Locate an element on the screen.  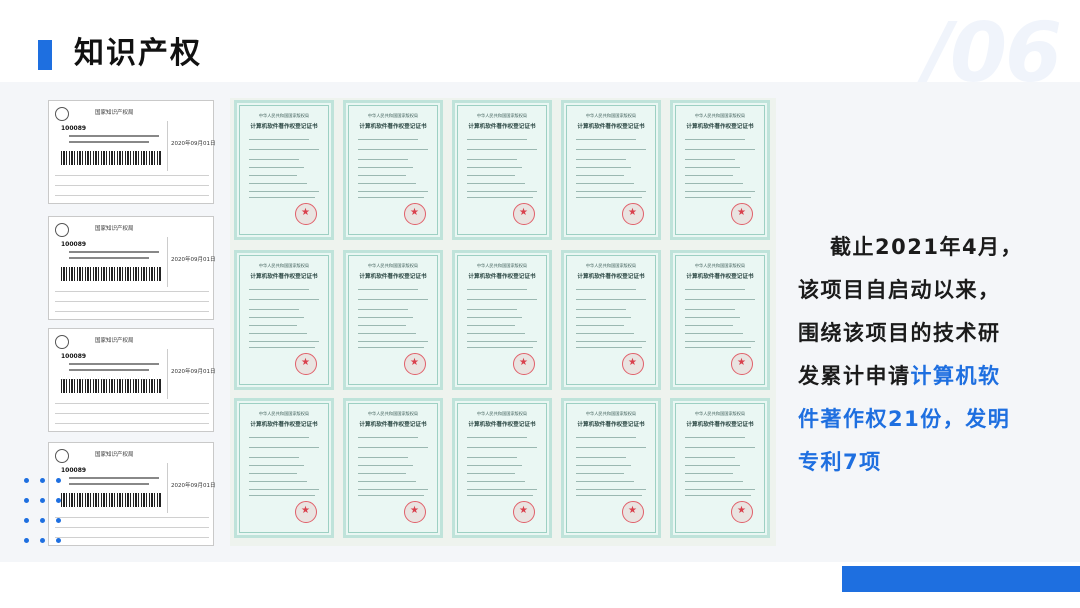
summary-highlight-2: 件著作权21份，发明 is located at coordinates (904, 419).